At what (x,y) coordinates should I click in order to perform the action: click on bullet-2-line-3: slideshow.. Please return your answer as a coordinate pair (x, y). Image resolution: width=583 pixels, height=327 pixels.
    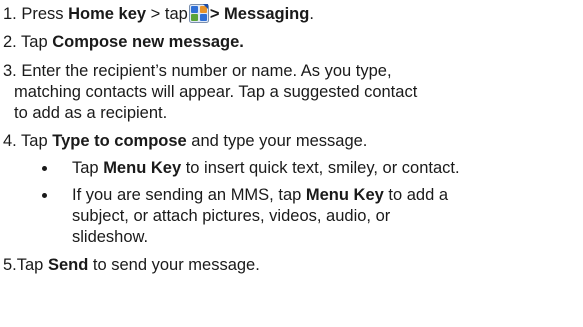
    Looking at the image, I should click on (110, 237).